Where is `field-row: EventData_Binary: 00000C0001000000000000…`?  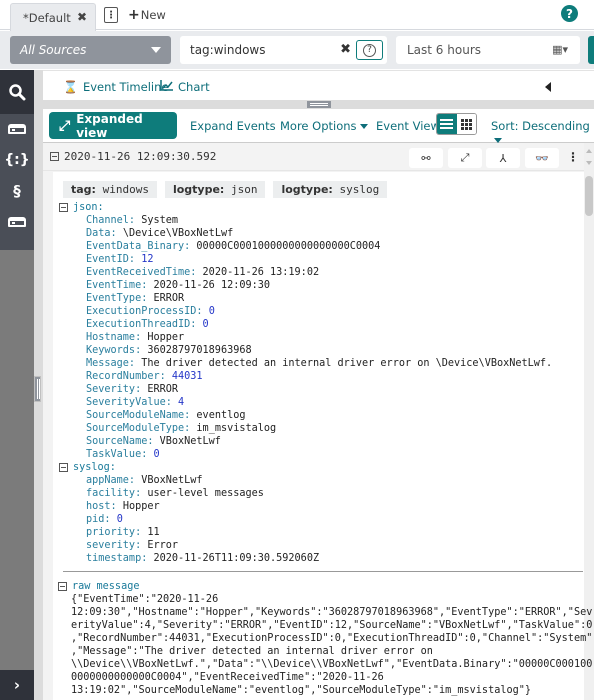 field-row: EventData_Binary: 00000C0001000000000000… is located at coordinates (305, 246).